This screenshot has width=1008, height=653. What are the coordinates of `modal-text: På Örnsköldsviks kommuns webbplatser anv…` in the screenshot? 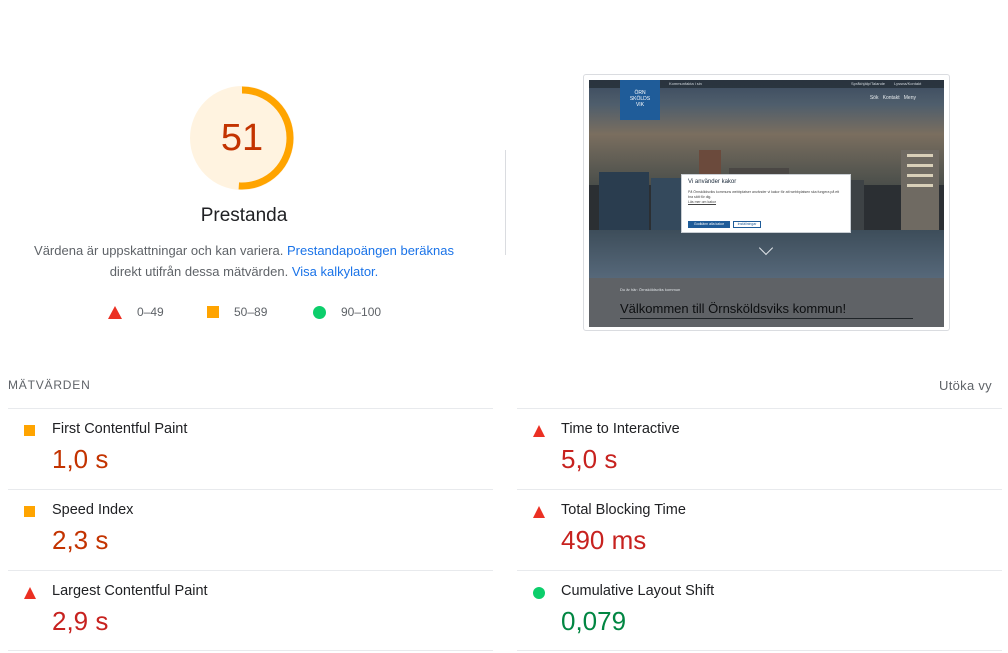 It's located at (764, 194).